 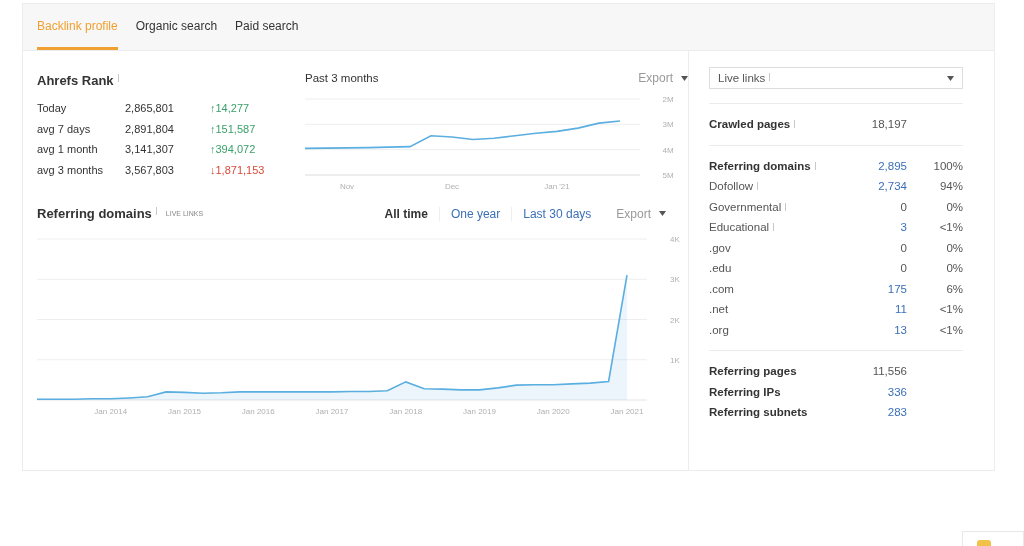 I want to click on row-label: avg 7 days, so click(x=64, y=129).